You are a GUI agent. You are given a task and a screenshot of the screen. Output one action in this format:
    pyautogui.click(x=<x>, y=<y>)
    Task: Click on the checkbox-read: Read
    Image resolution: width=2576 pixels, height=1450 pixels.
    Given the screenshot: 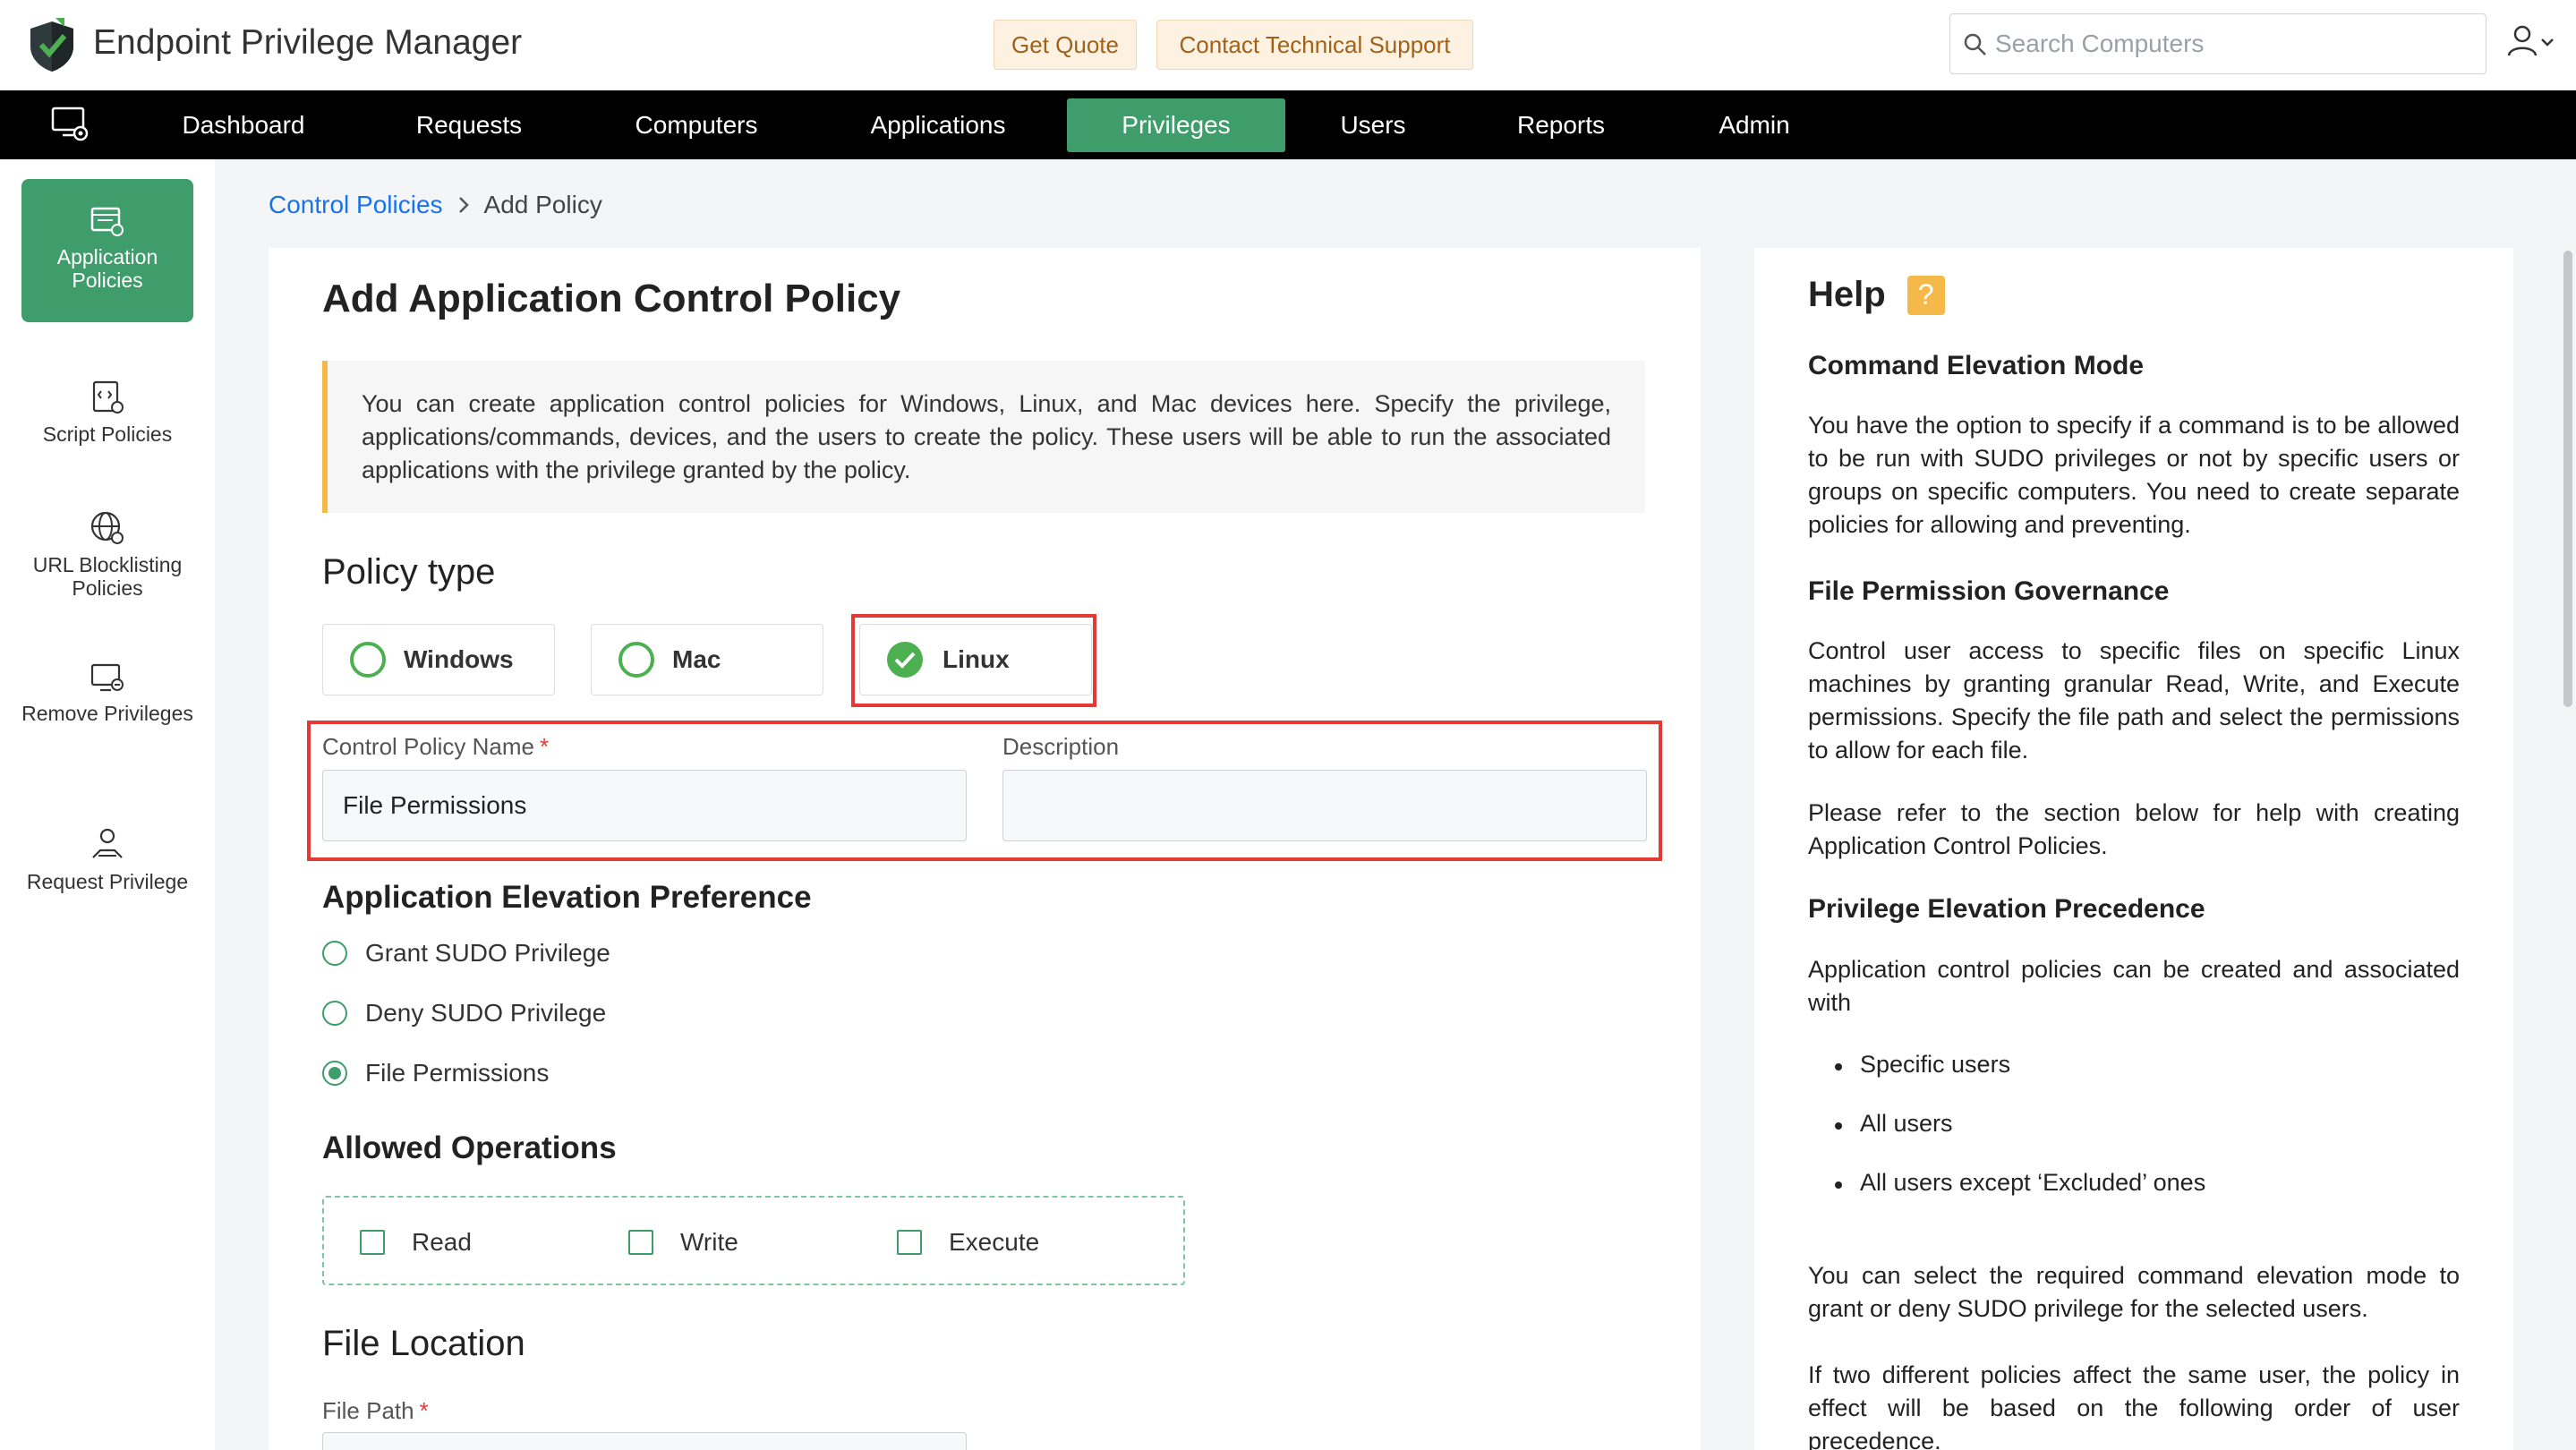 What is the action you would take?
    pyautogui.click(x=416, y=1242)
    